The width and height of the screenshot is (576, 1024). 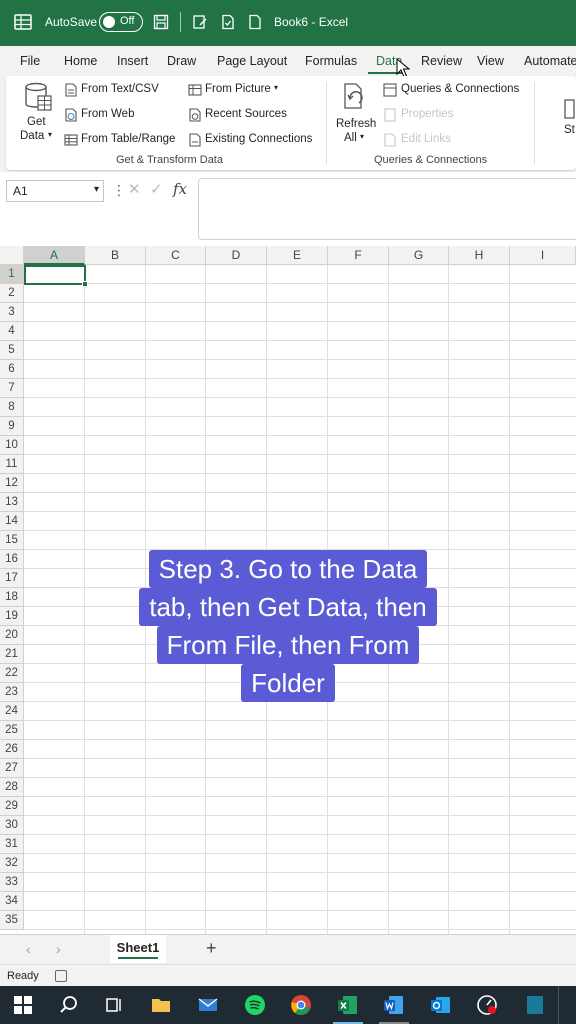 I want to click on sheet-tab-sheet1: Sheet1, so click(x=138, y=949).